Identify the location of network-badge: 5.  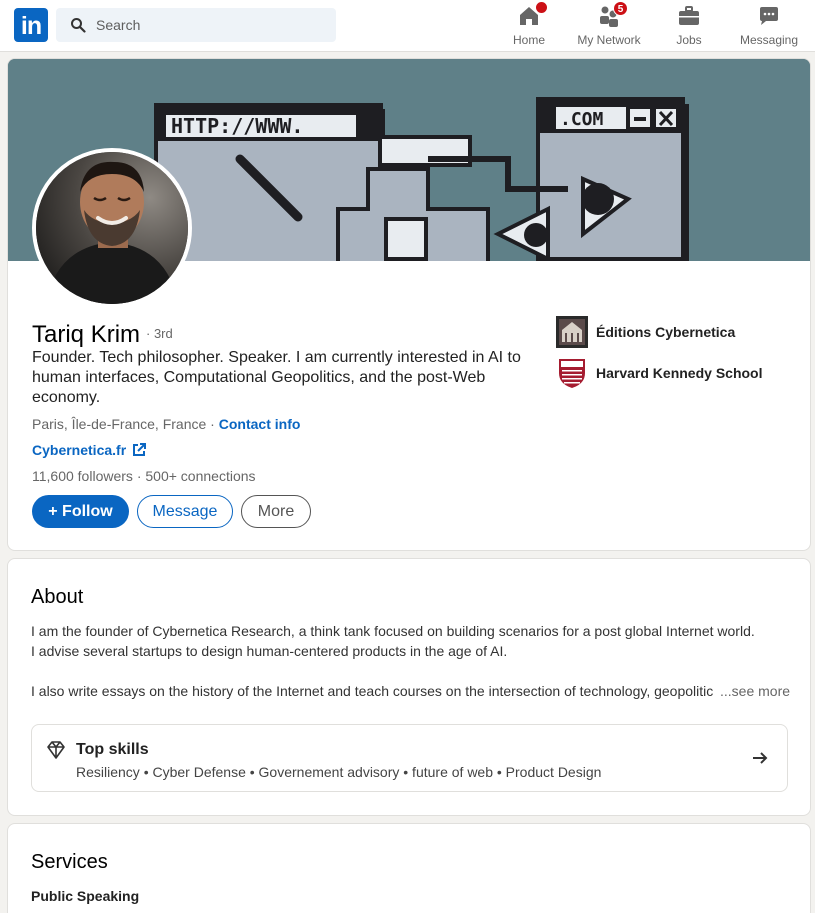
(620, 8).